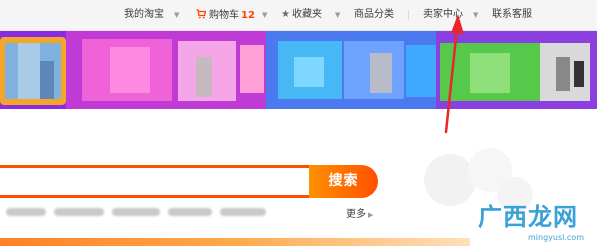 This screenshot has height=246, width=597. I want to click on more-label: 更多, so click(356, 214).